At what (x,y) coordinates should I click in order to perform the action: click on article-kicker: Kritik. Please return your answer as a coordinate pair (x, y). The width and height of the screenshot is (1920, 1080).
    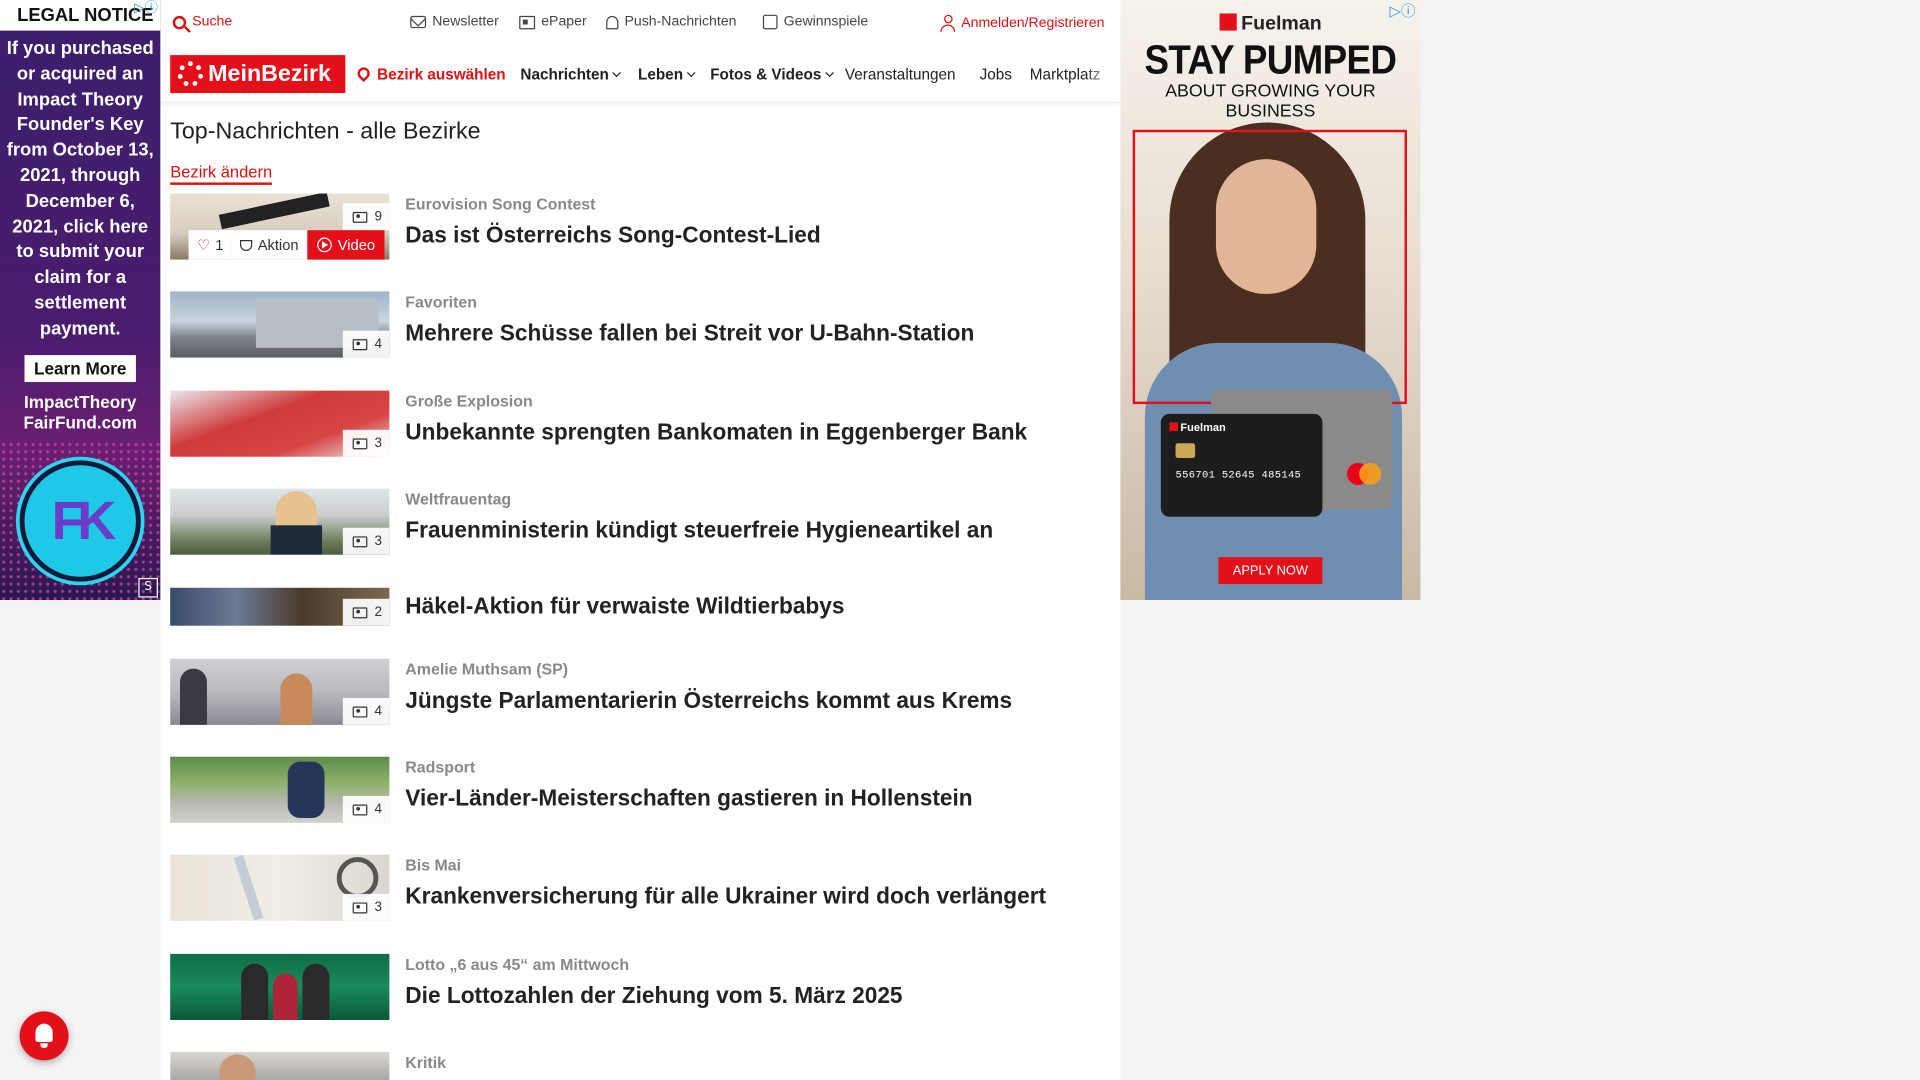
    Looking at the image, I should click on (426, 1062).